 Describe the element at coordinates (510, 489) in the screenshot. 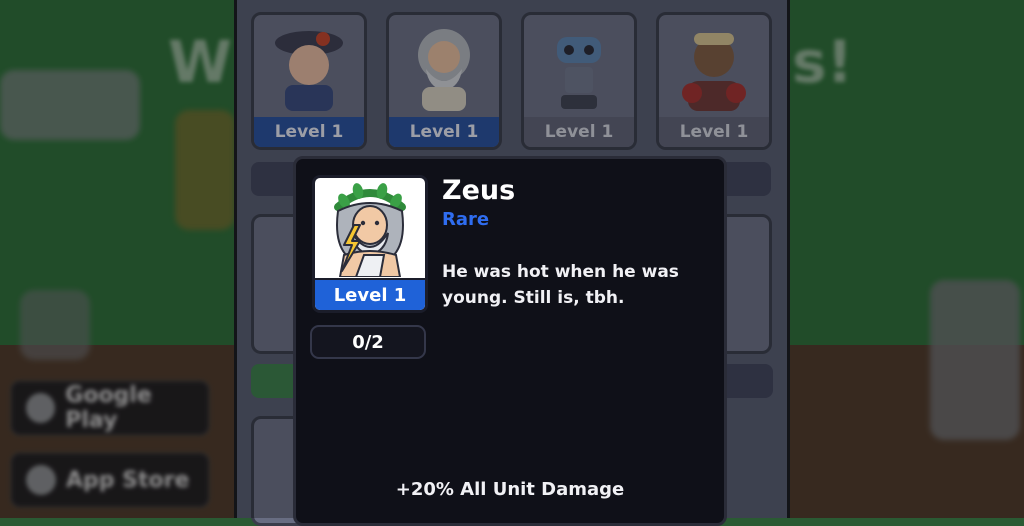

I see `hero-bonus: +20% All Unit Damage` at that location.